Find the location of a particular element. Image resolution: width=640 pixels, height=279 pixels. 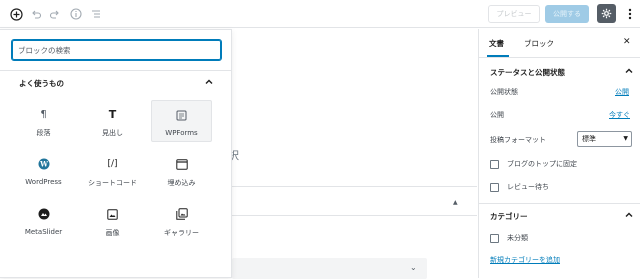

block-label: ギャラリー is located at coordinates (181, 233).